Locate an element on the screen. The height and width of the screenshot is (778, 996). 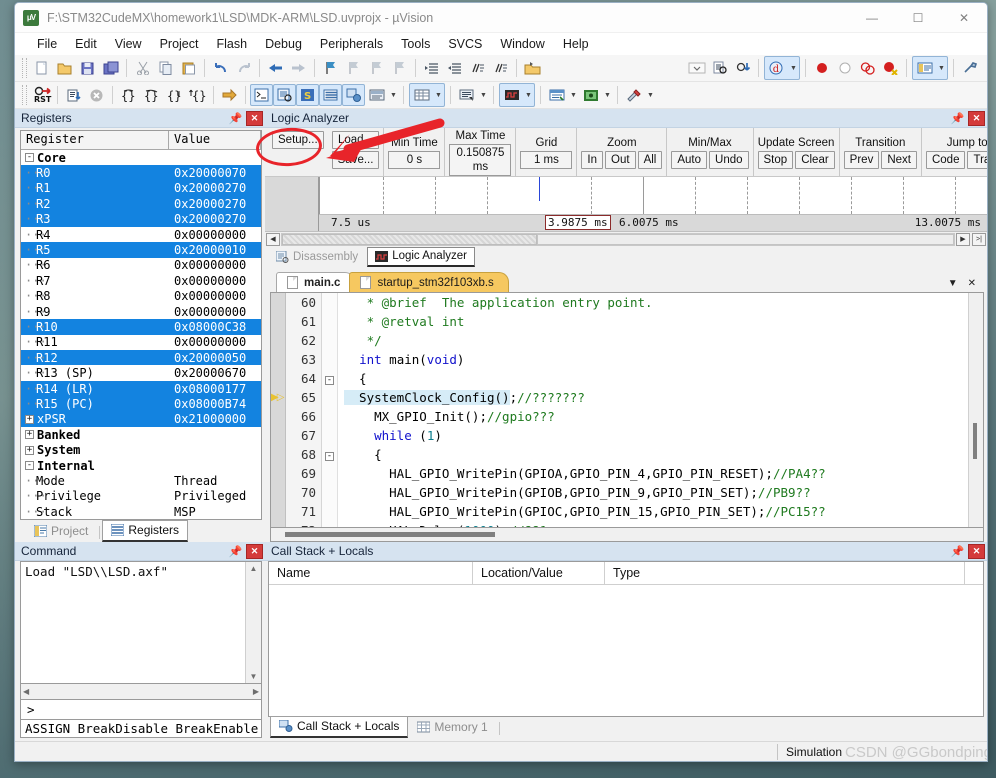
register-row: ··· R11 0x00000000 is located at coordinates (141, 342).